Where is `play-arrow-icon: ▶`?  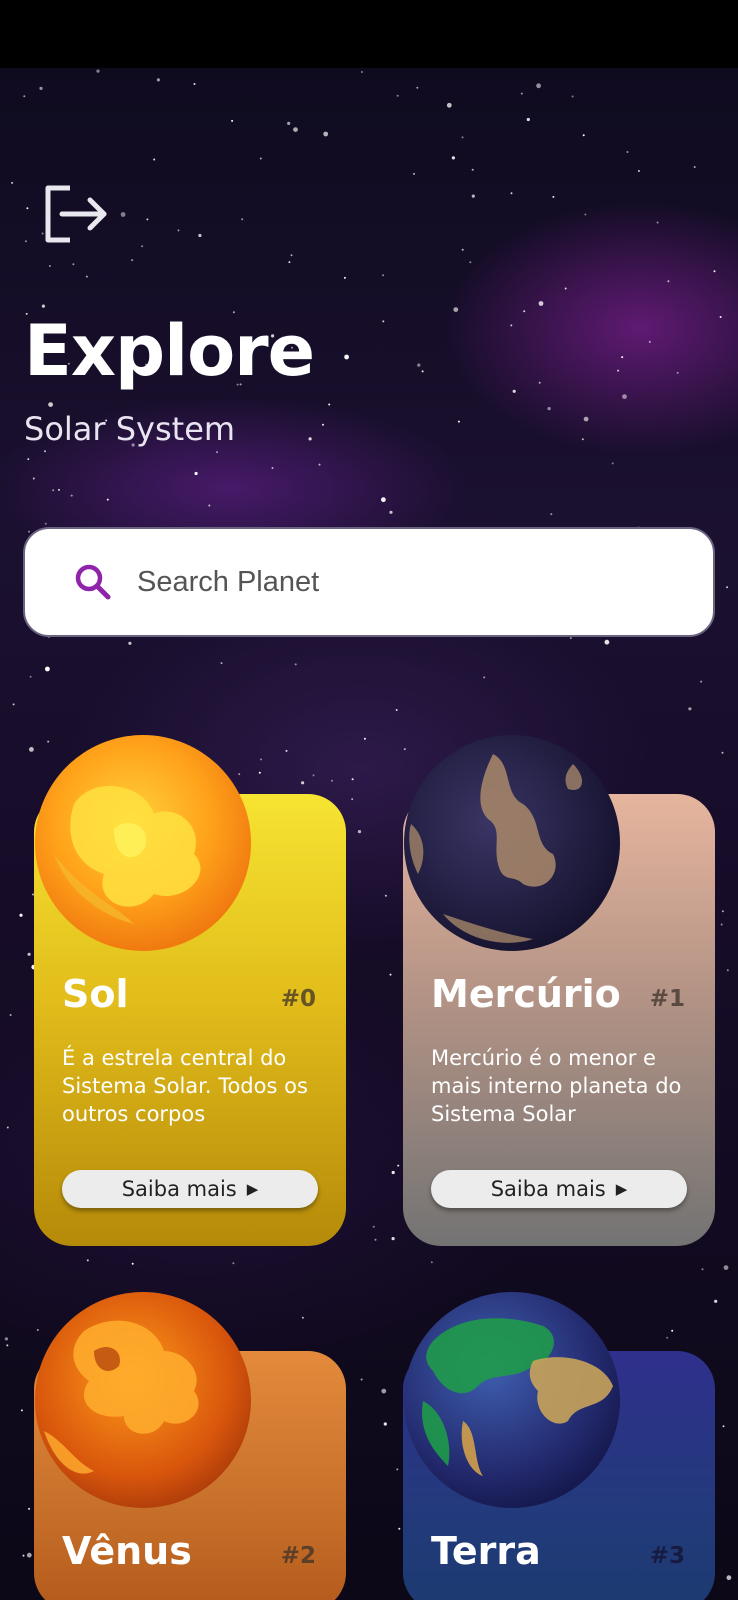
play-arrow-icon: ▶ is located at coordinates (252, 1189).